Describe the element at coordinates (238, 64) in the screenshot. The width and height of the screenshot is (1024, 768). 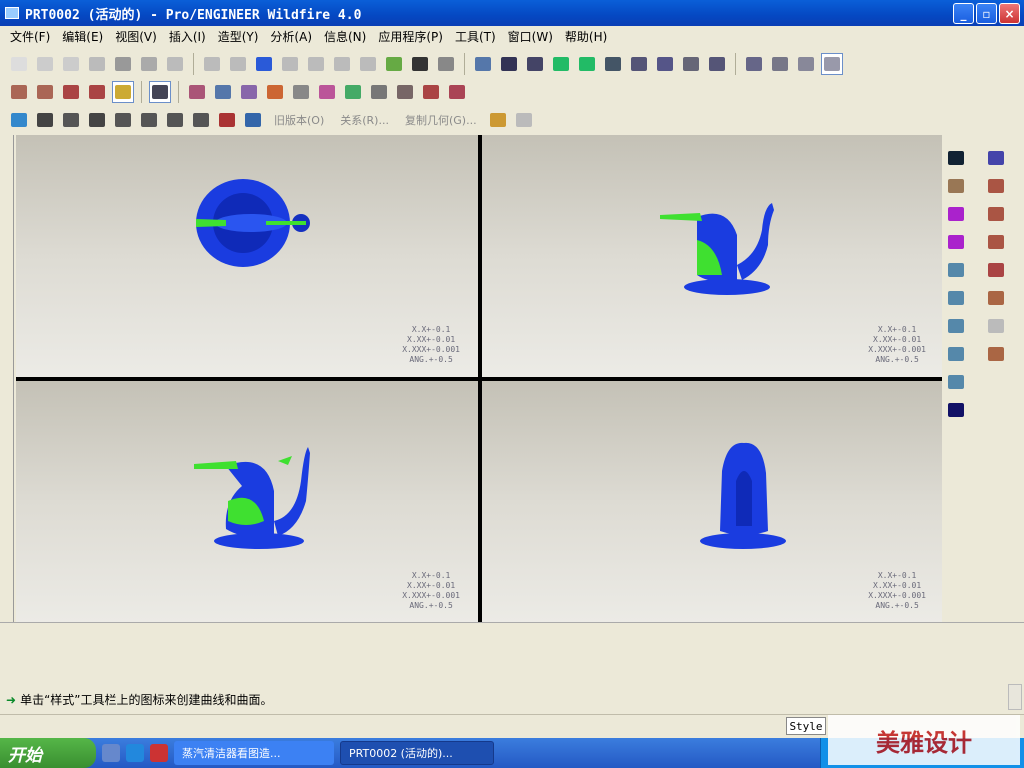
I see `redo-icon` at that location.